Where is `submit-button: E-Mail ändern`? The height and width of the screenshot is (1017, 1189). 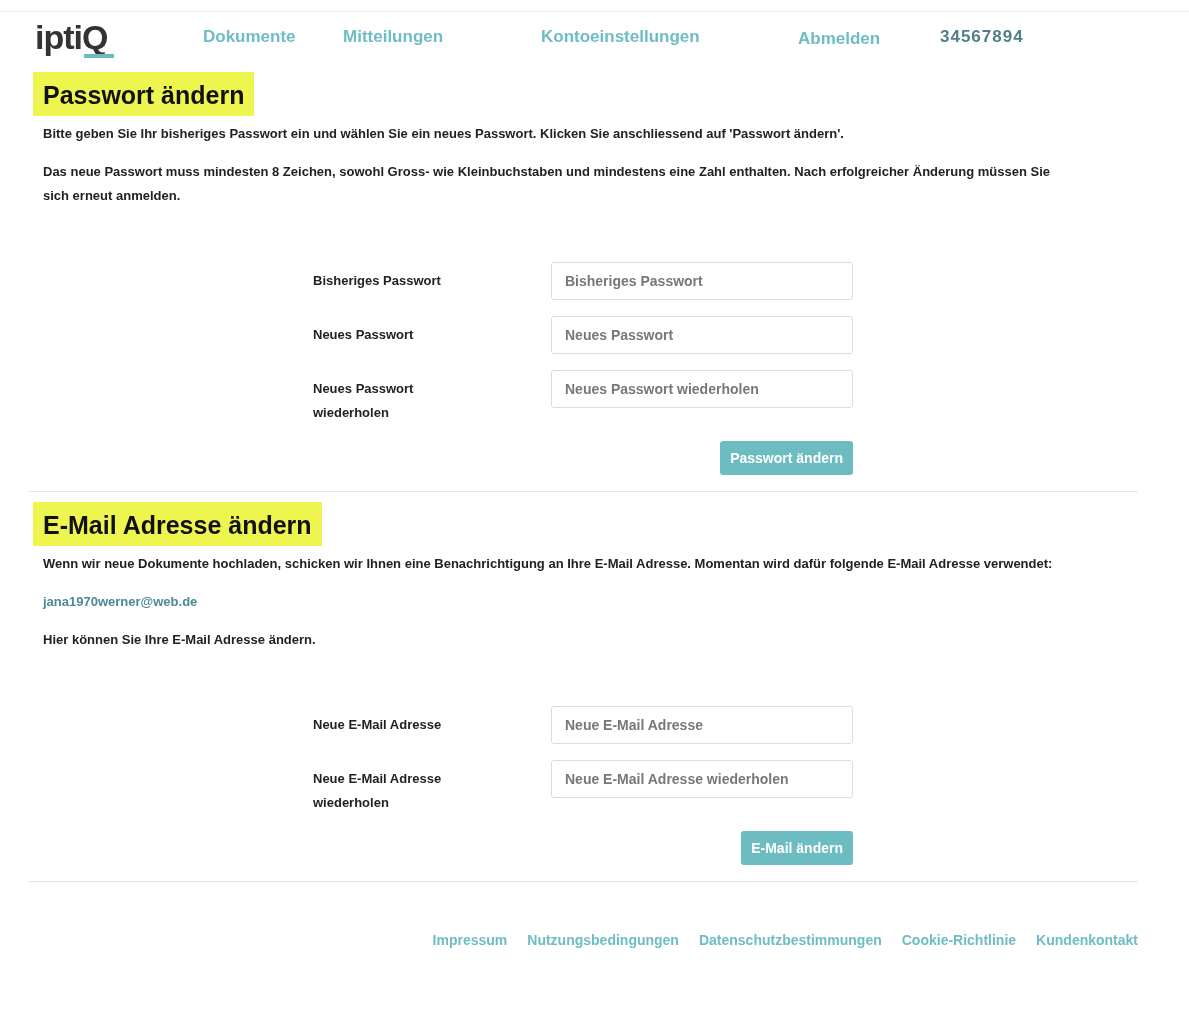 submit-button: E-Mail ändern is located at coordinates (797, 848).